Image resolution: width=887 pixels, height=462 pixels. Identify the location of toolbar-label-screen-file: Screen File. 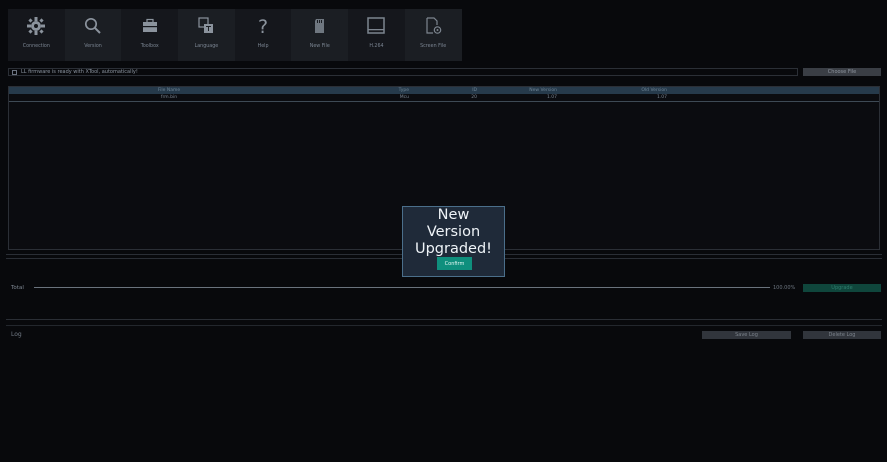
(433, 46).